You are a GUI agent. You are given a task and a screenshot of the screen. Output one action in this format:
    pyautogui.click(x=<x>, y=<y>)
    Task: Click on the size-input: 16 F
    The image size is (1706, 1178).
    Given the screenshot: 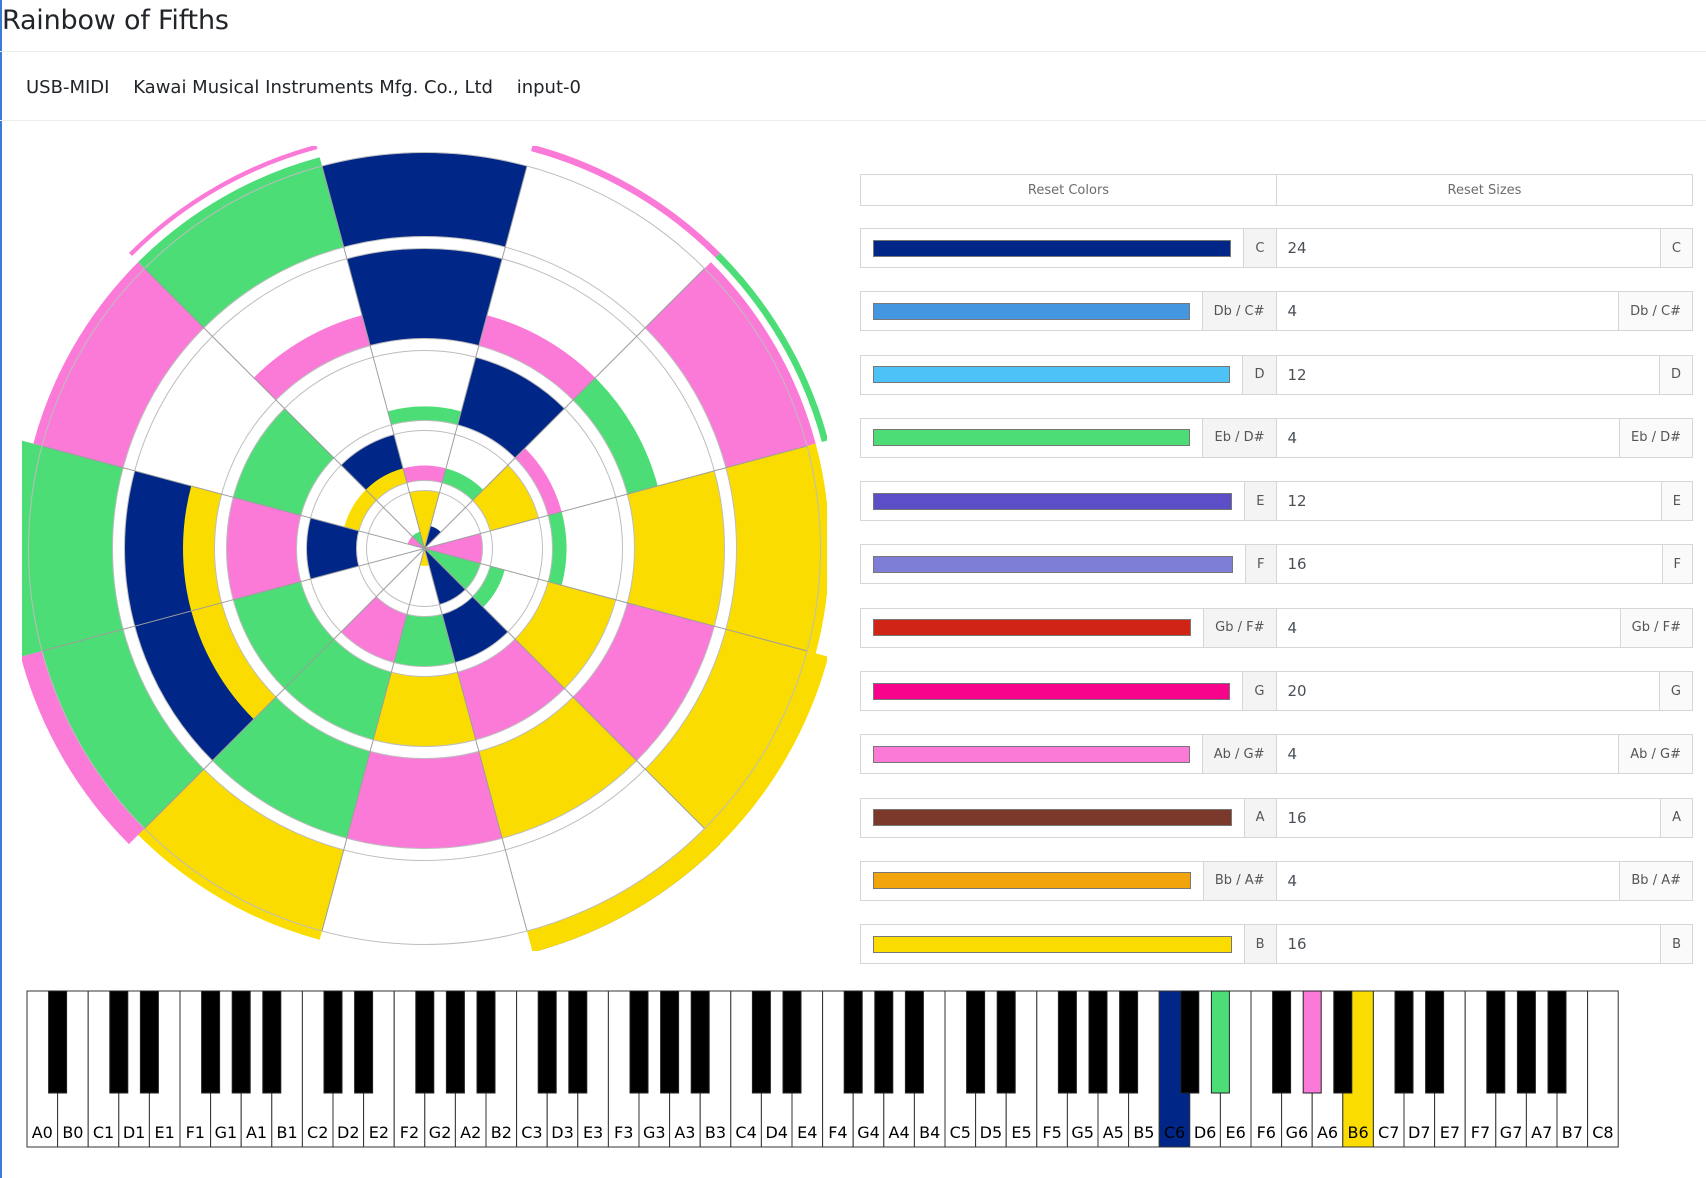 What is the action you would take?
    pyautogui.click(x=1484, y=564)
    